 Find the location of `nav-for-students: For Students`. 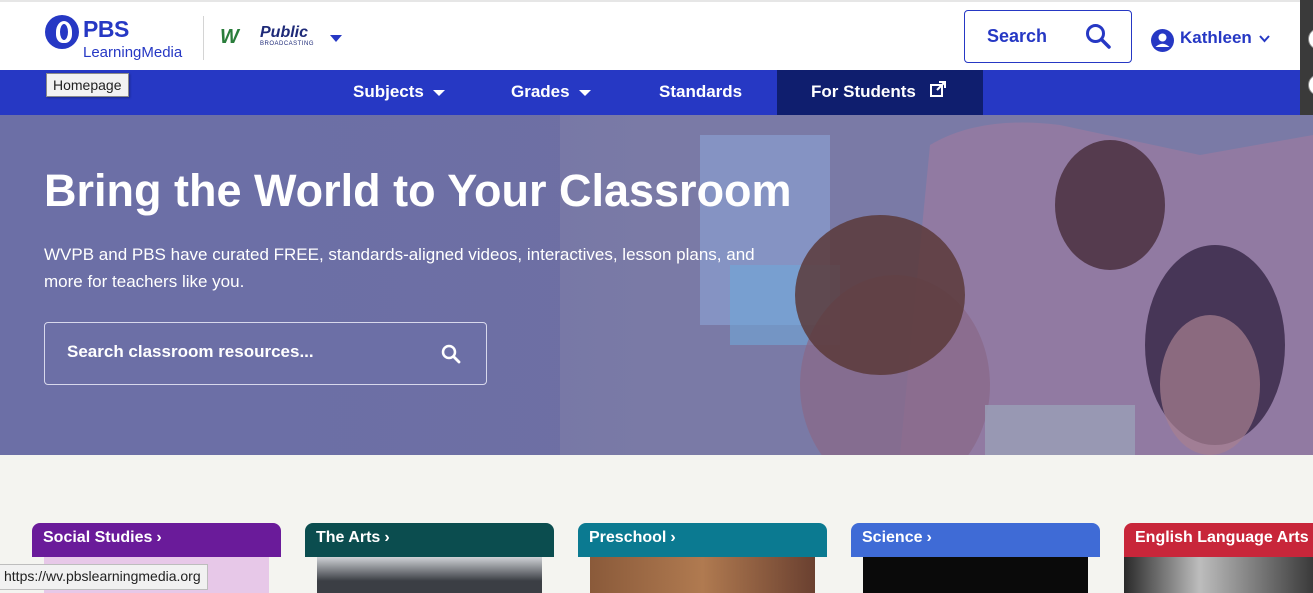

nav-for-students: For Students is located at coordinates (880, 92).